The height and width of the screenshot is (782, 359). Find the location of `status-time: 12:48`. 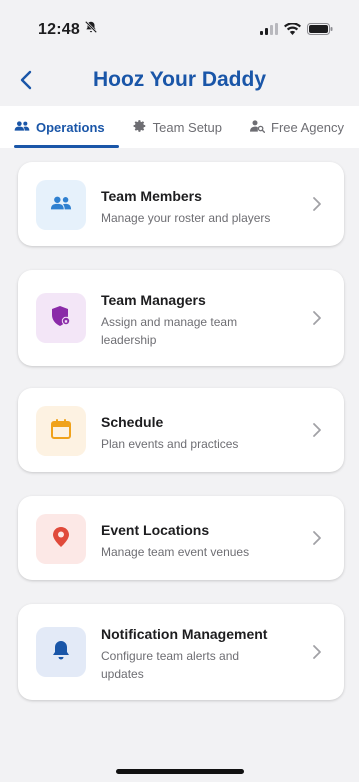

status-time: 12:48 is located at coordinates (59, 29).